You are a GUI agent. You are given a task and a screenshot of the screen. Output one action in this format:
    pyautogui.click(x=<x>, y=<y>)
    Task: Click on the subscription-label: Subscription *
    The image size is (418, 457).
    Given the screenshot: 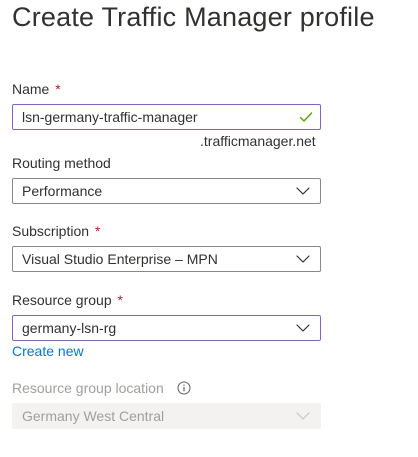 What is the action you would take?
    pyautogui.click(x=56, y=231)
    